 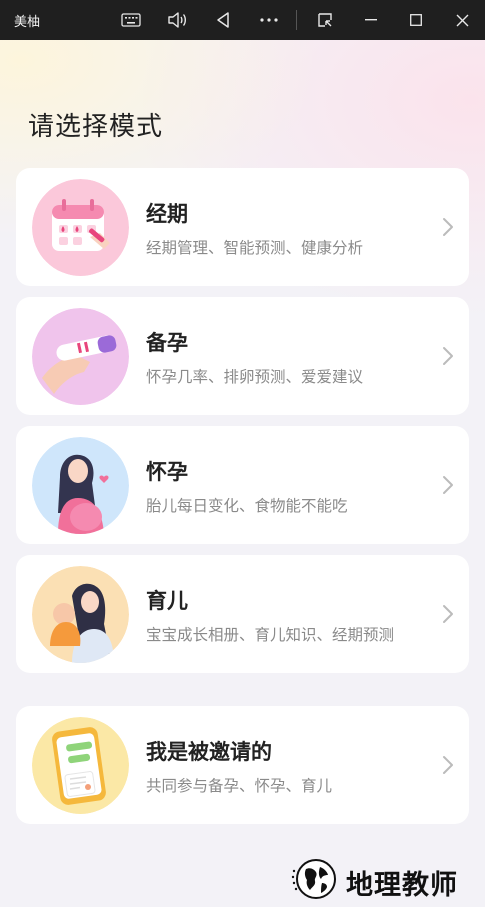 What do you see at coordinates (247, 506) in the screenshot?
I see `mode-subtitle: 胎儿每日变化、食物能不能吃` at bounding box center [247, 506].